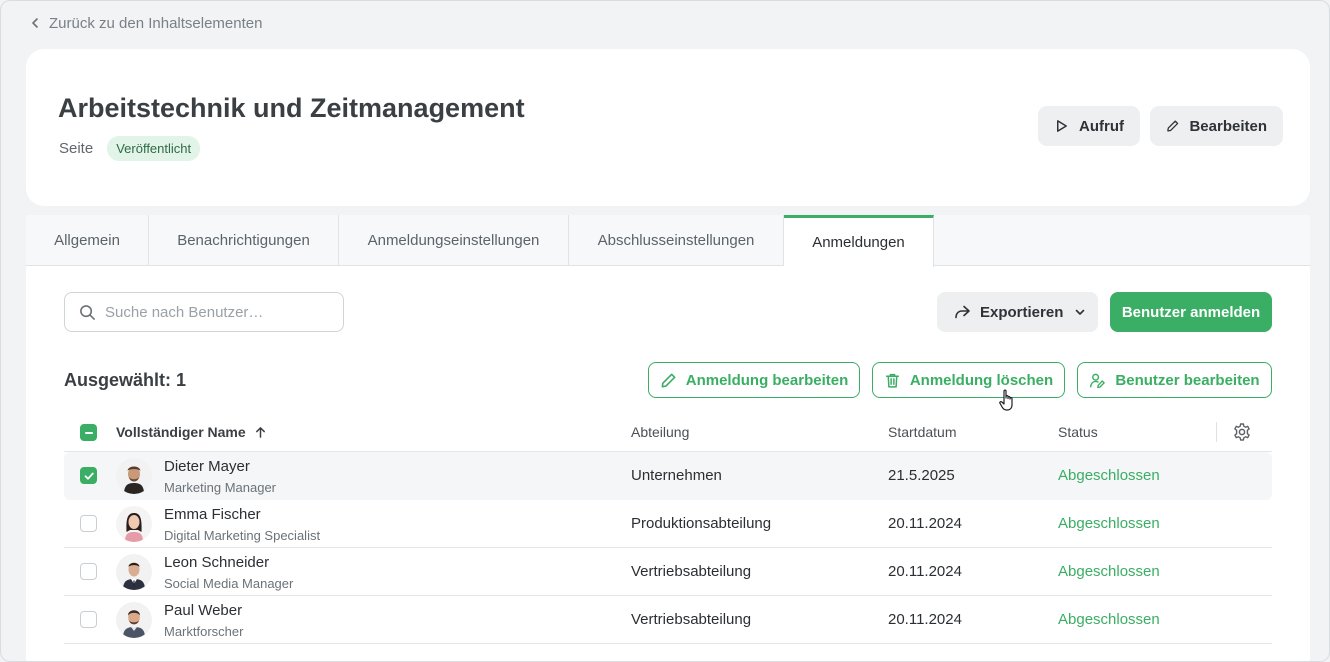 This screenshot has width=1330, height=662. What do you see at coordinates (87, 312) in the screenshot?
I see `search-icon` at bounding box center [87, 312].